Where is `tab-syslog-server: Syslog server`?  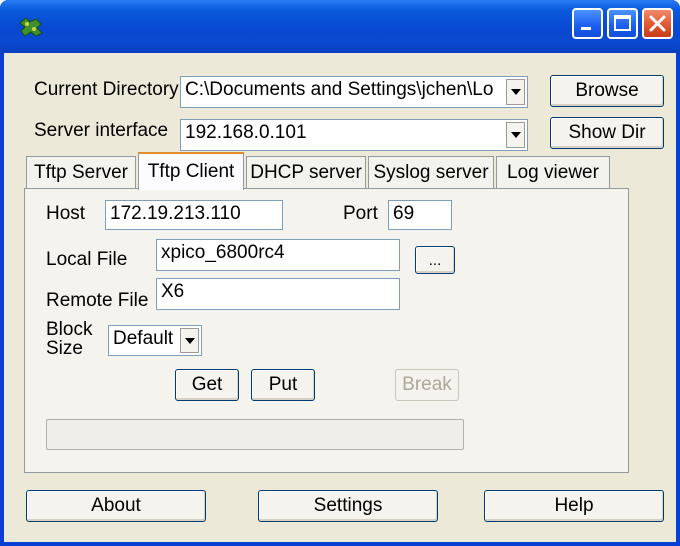
tab-syslog-server: Syslog server is located at coordinates (431, 172).